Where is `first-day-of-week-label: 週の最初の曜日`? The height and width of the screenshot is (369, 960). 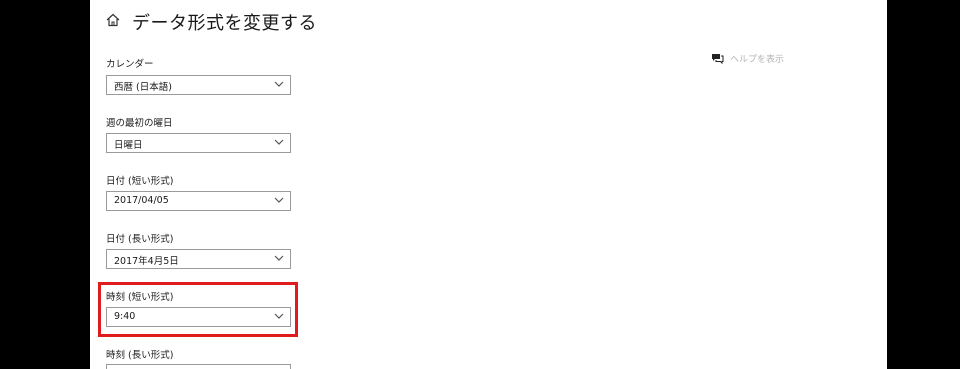 first-day-of-week-label: 週の最初の曜日 is located at coordinates (139, 123).